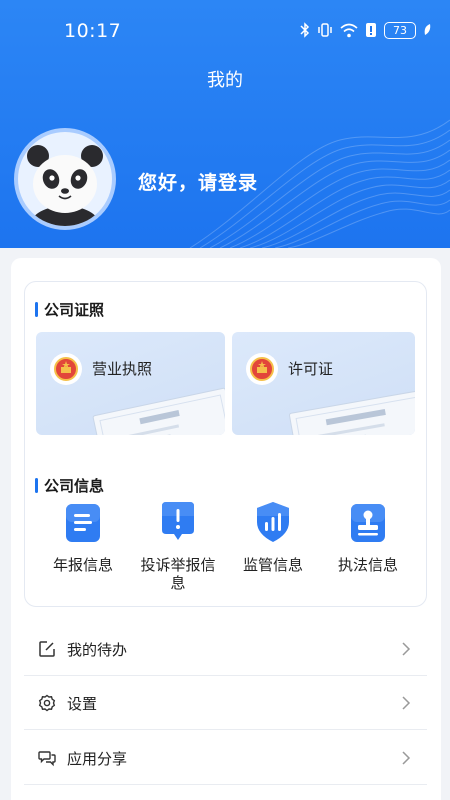 This screenshot has height=800, width=450. I want to click on menu-item-todo: 我的待办, so click(225, 649).